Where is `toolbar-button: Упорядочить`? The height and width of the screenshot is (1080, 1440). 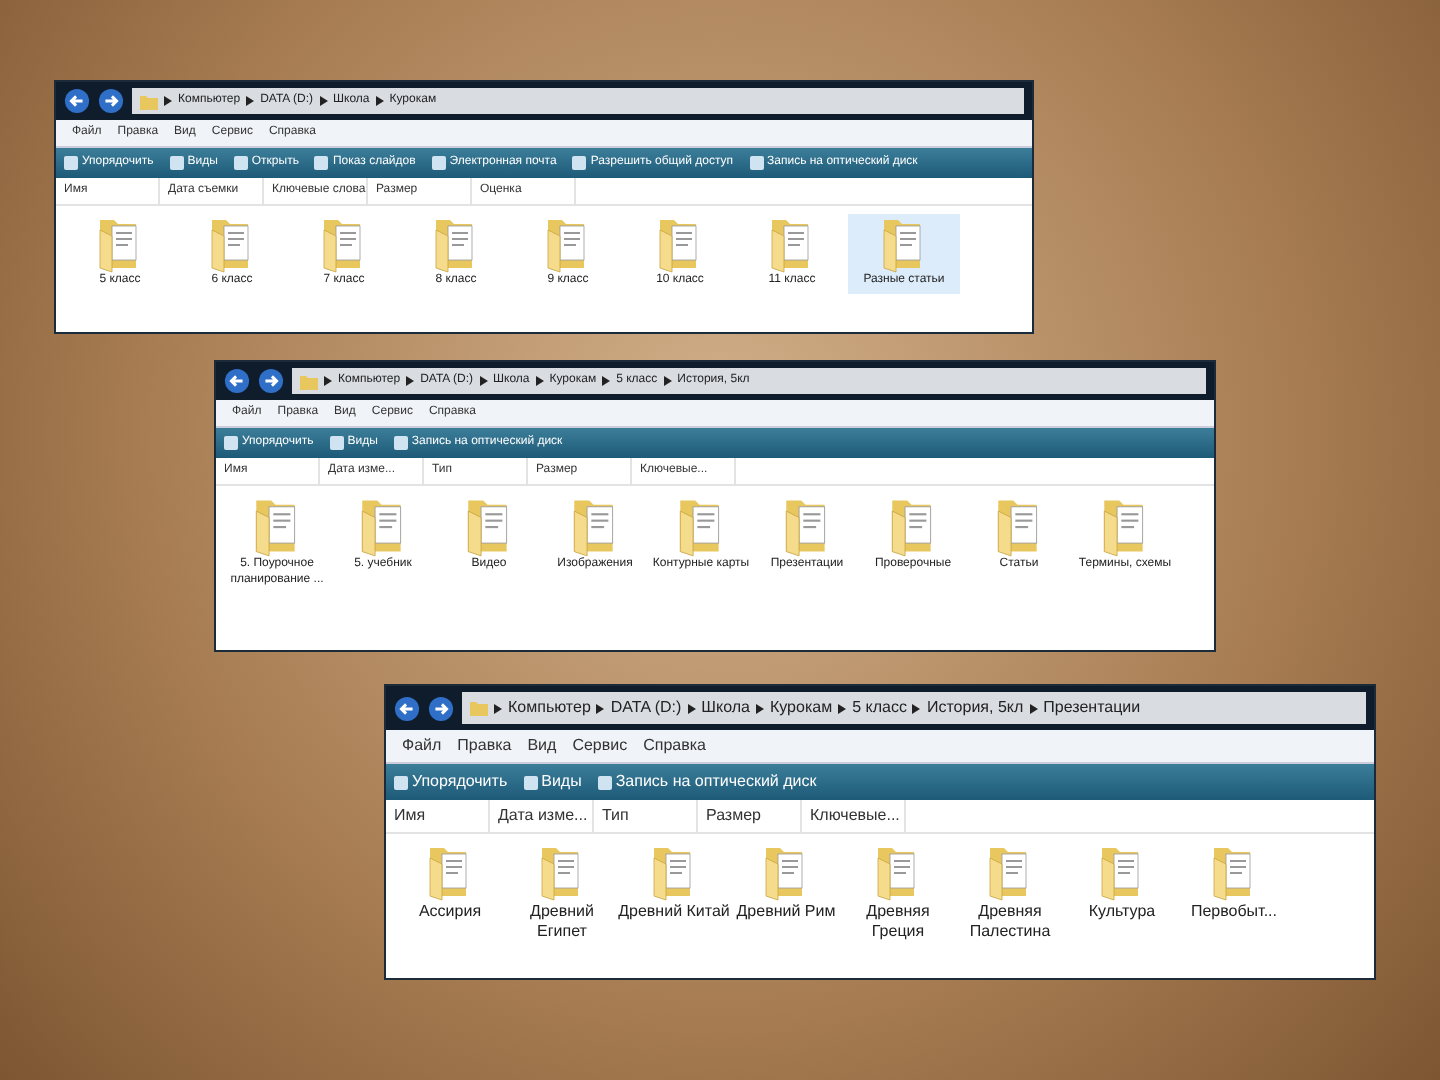
toolbar-button: Упорядочить is located at coordinates (451, 782).